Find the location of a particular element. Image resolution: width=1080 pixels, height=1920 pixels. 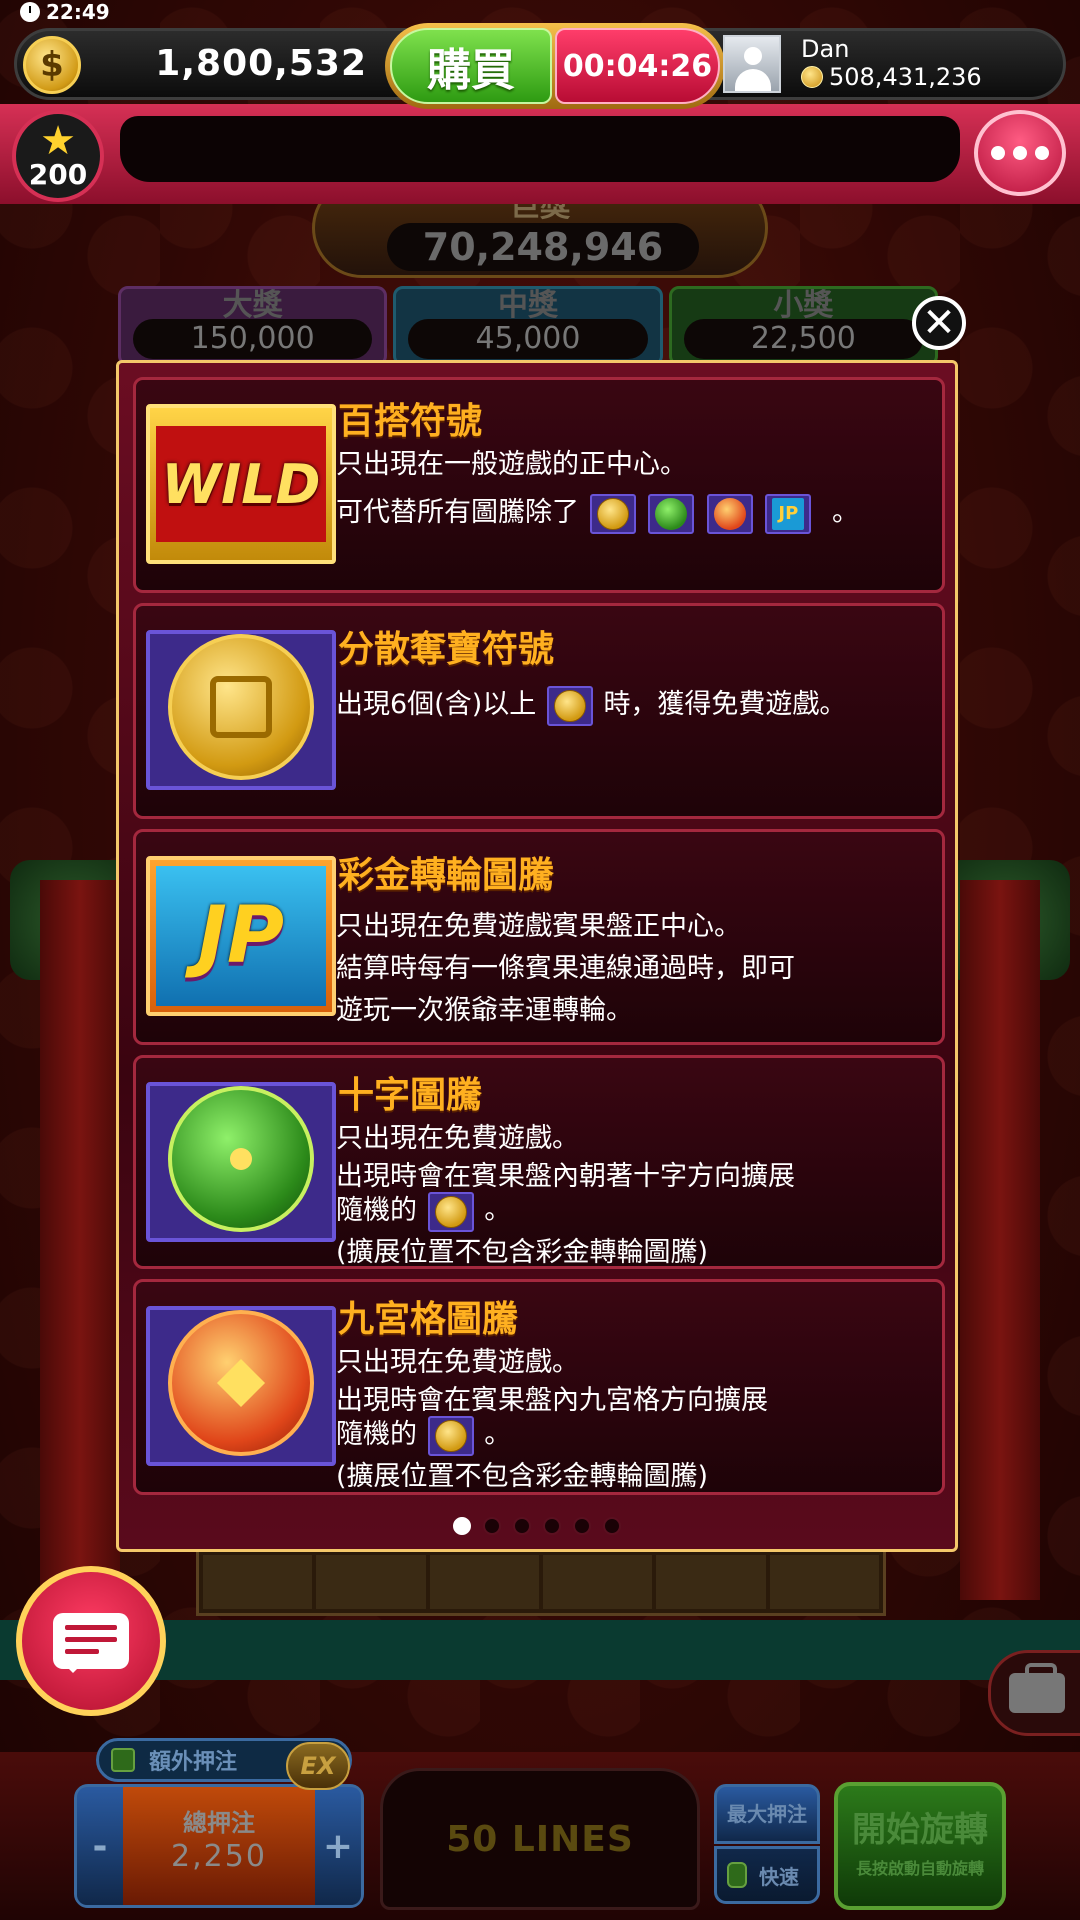

fast-toggle: 快速 is located at coordinates (767, 1875).